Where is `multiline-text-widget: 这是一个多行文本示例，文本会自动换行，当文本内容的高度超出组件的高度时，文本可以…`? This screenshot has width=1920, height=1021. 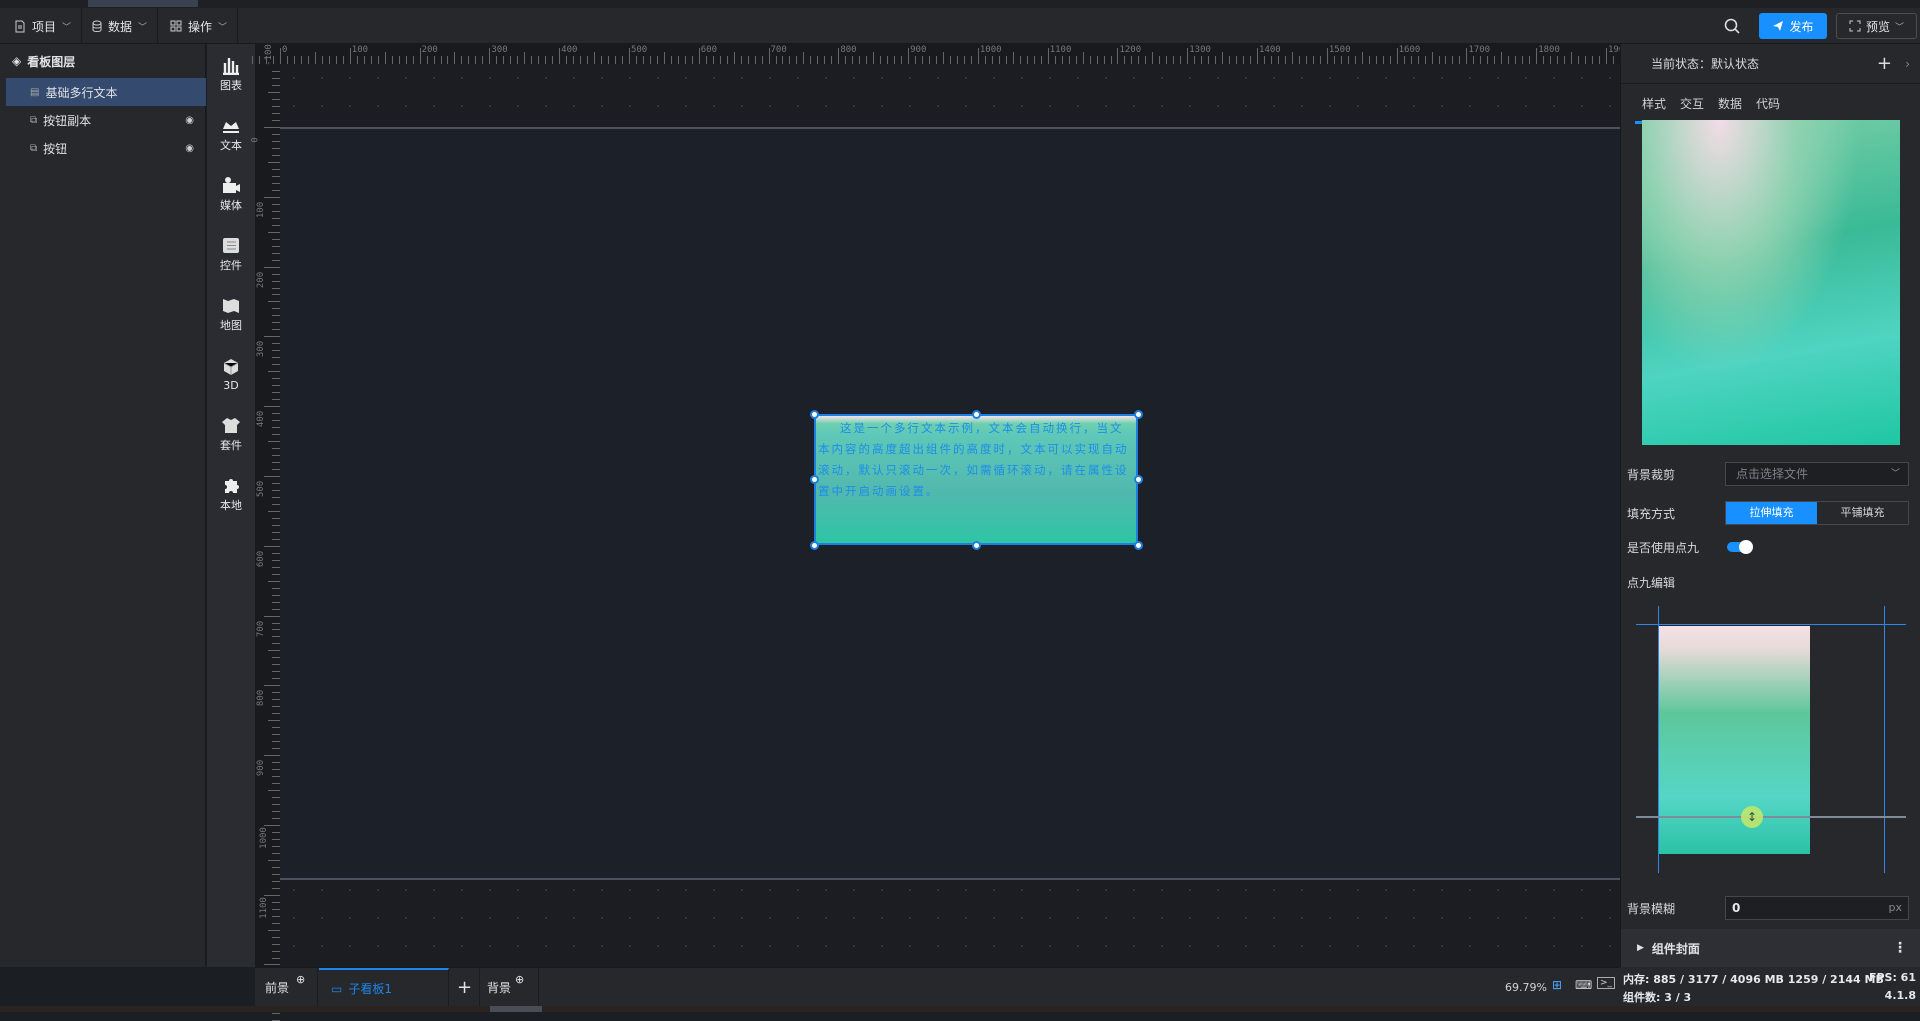 multiline-text-widget: 这是一个多行文本示例，文本会自动换行，当文本内容的高度超出组件的高度时，文本可以… is located at coordinates (976, 479).